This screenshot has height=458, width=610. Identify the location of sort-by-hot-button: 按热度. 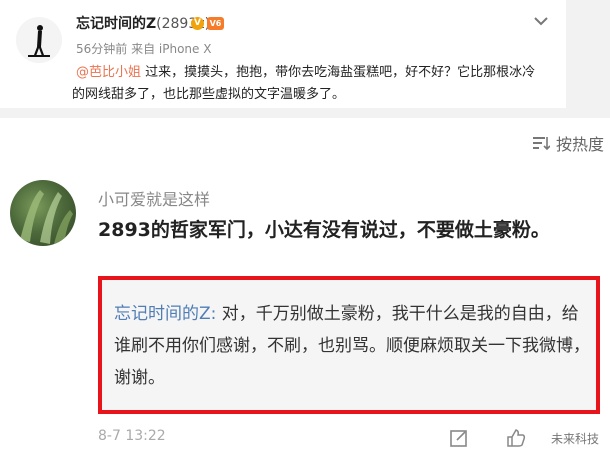
(568, 143).